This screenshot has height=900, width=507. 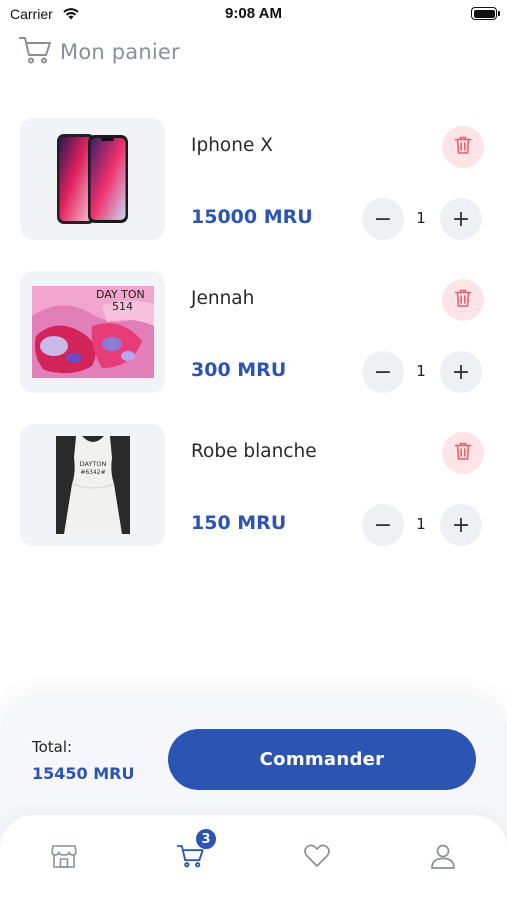 I want to click on status-bar: Carrier 9:08 AM, so click(x=253, y=14).